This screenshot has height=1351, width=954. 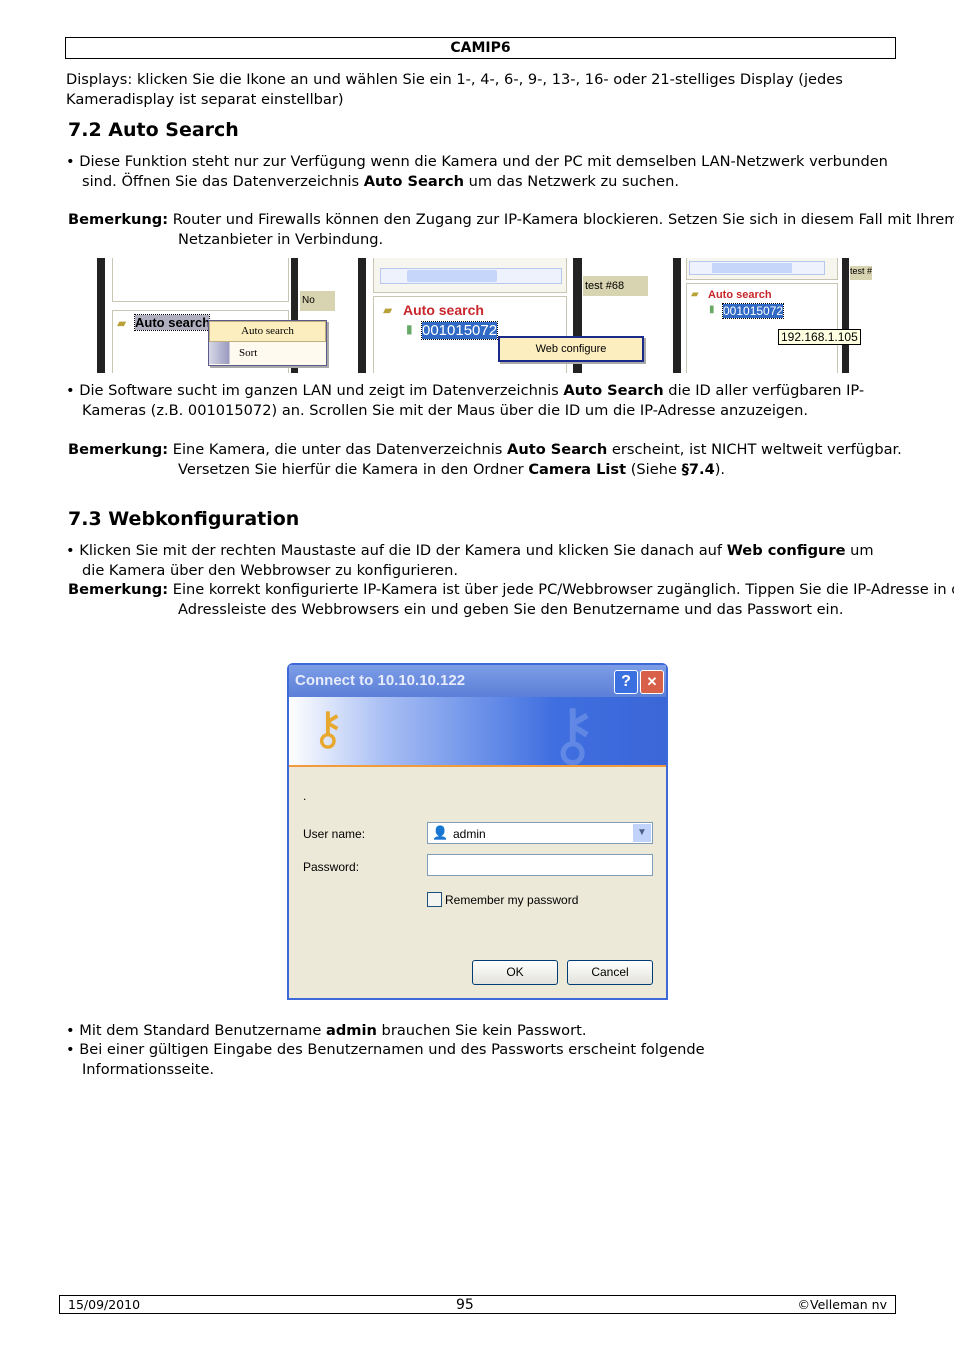 I want to click on column-header: No, so click(x=317, y=301).